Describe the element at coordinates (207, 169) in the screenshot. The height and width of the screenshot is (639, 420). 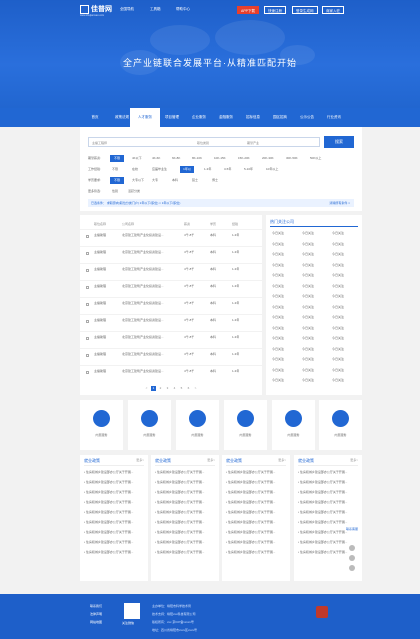
I see `filter-chip: 1-3年` at that location.